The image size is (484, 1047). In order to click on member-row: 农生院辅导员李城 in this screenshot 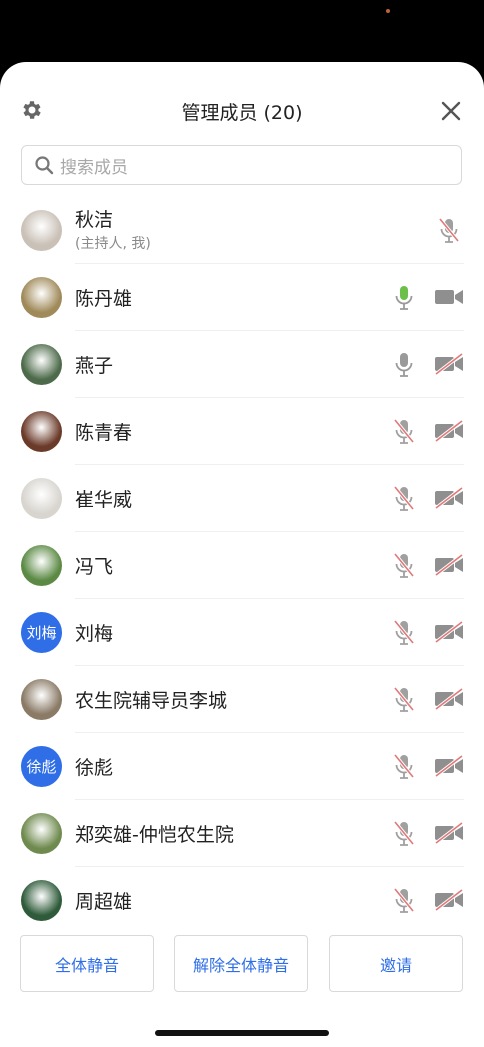, I will do `click(242, 699)`.